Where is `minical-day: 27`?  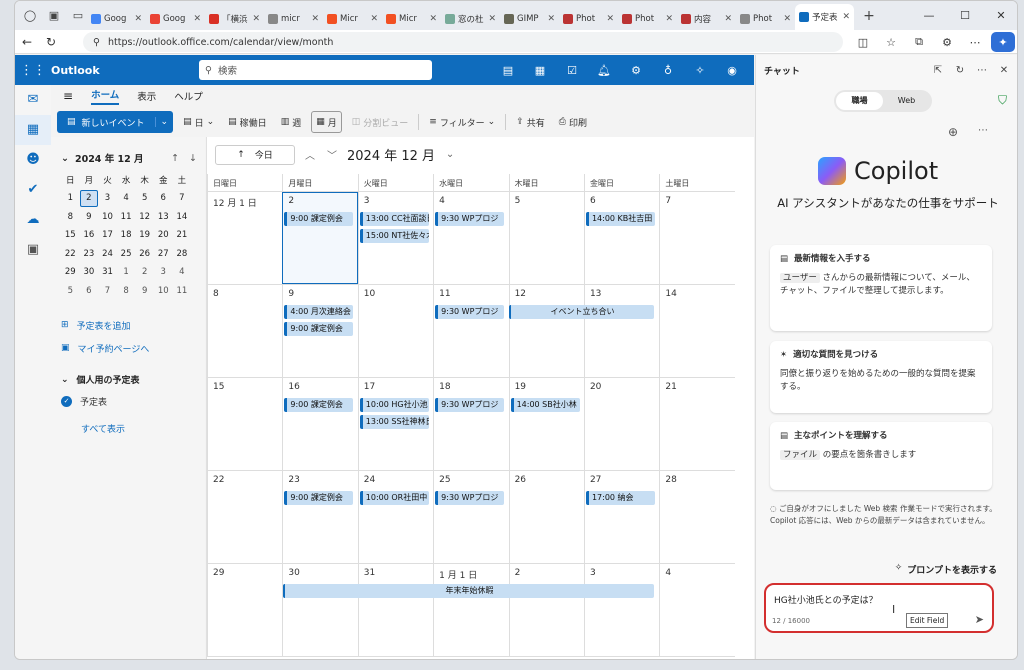
minical-day: 27 is located at coordinates (163, 254).